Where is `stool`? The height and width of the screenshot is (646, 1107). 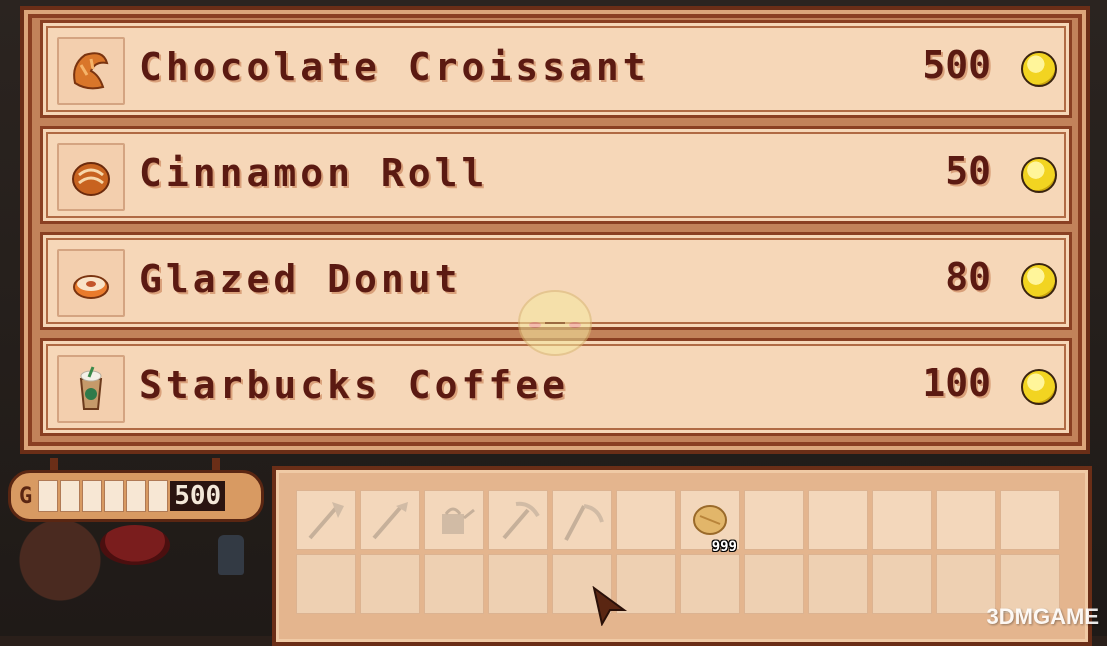
stool is located at coordinates (135, 545).